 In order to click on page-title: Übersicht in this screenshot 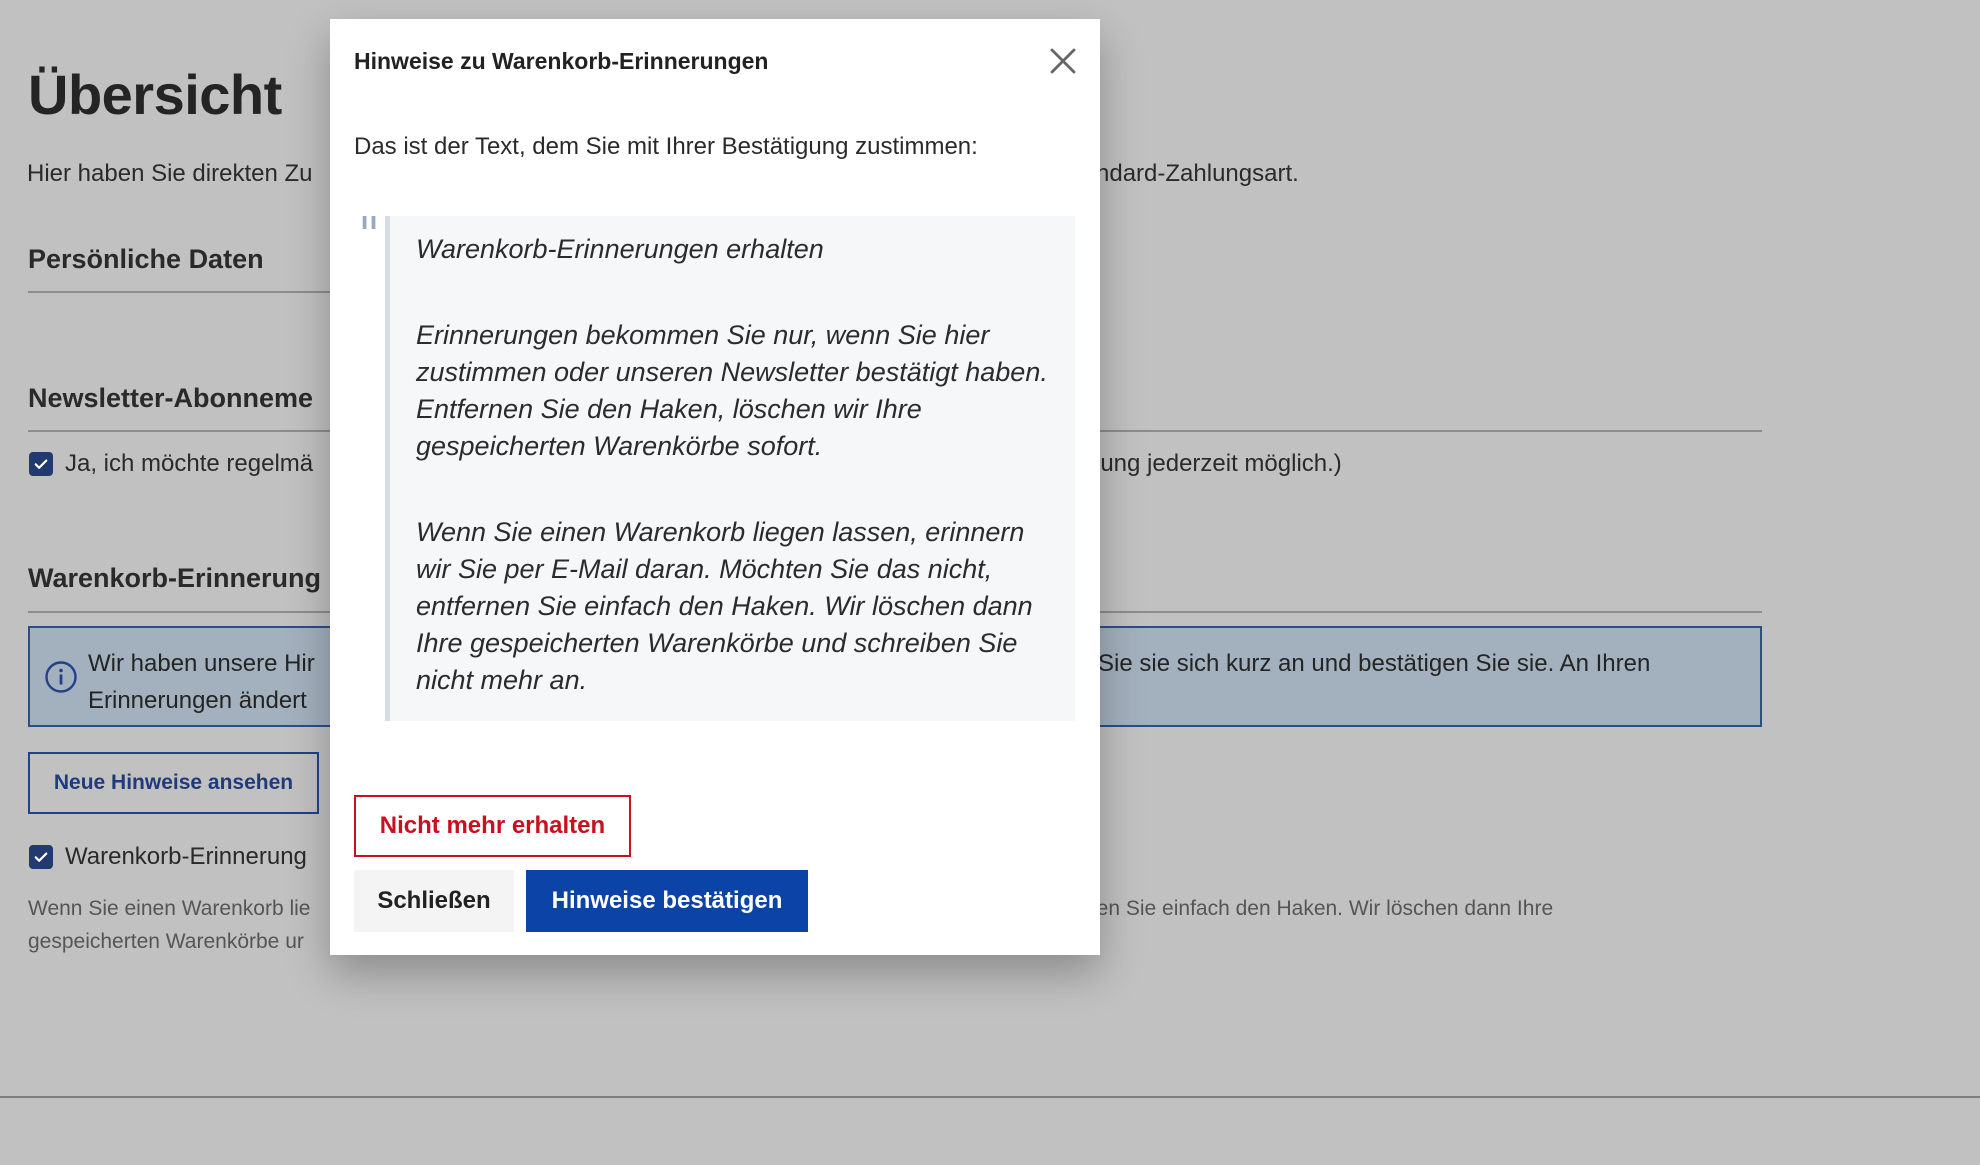, I will do `click(155, 94)`.